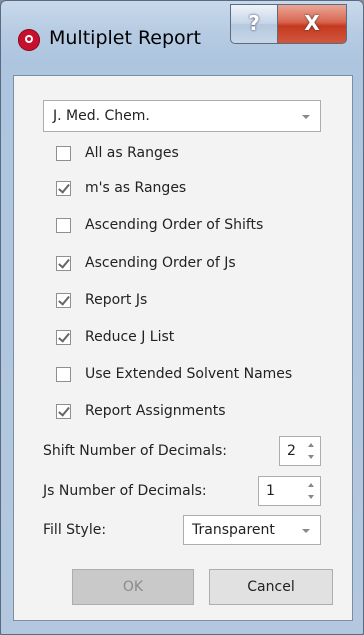 Image resolution: width=364 pixels, height=635 pixels. I want to click on checkbox-reduce-j-list: Reduce J List, so click(115, 337).